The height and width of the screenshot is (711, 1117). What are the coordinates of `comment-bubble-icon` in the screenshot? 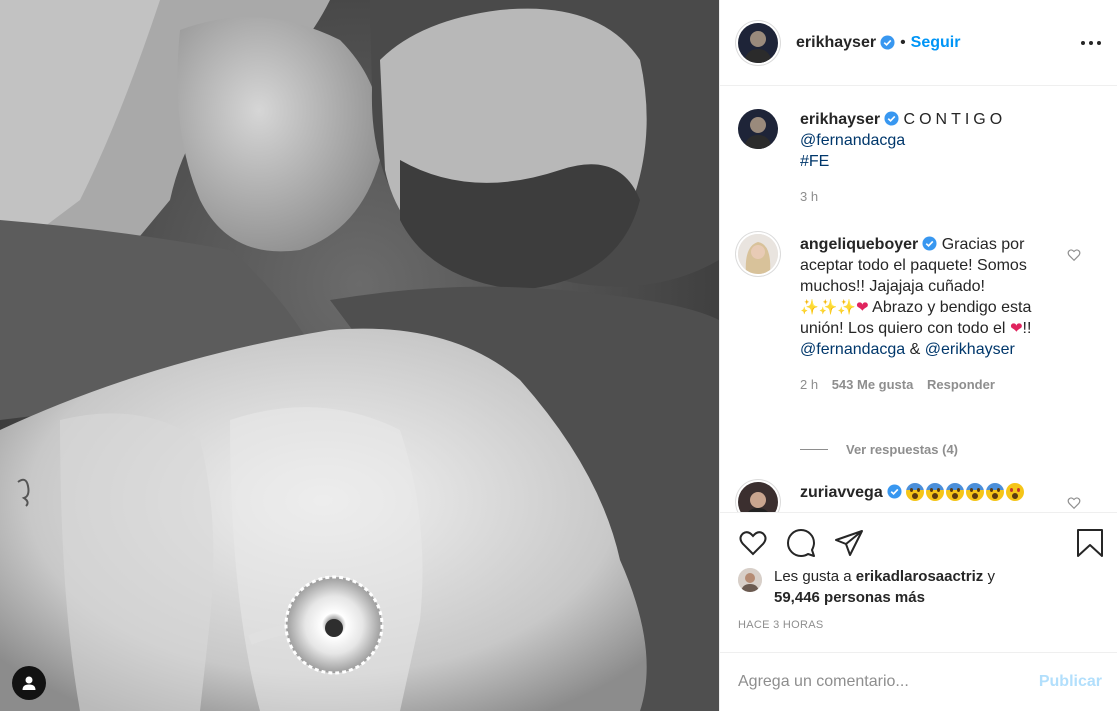 It's located at (801, 543).